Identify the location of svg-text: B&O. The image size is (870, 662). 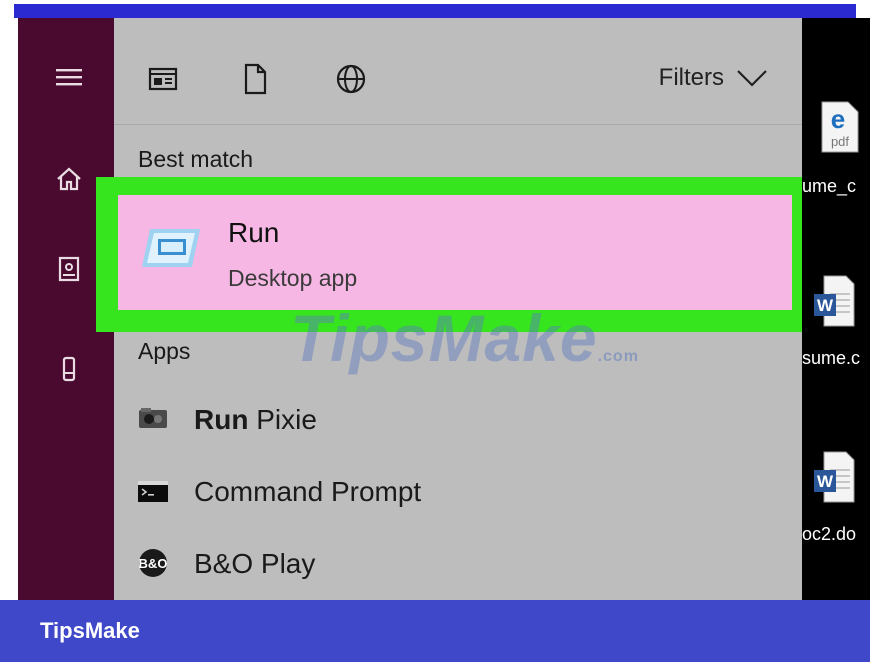
(153, 563).